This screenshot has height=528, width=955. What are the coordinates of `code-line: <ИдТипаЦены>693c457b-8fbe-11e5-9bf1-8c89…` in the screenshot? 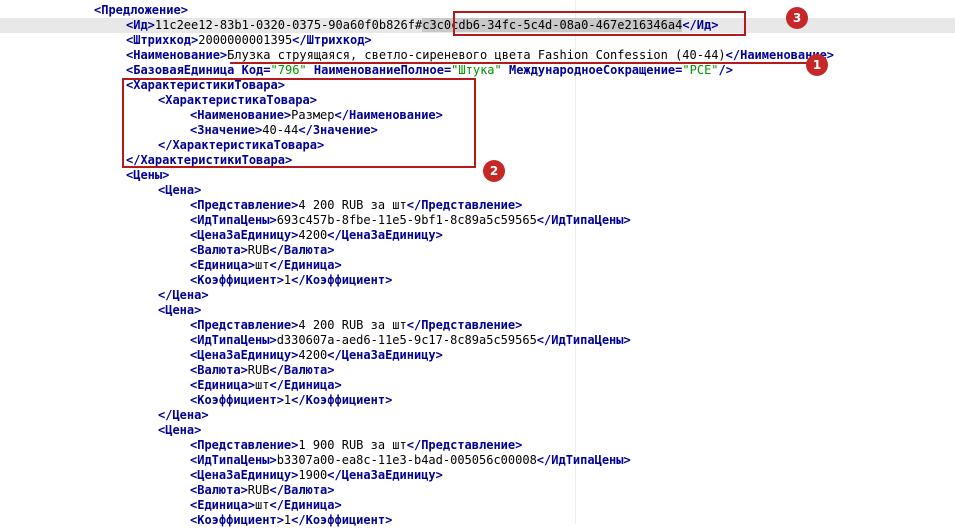 It's located at (477, 220).